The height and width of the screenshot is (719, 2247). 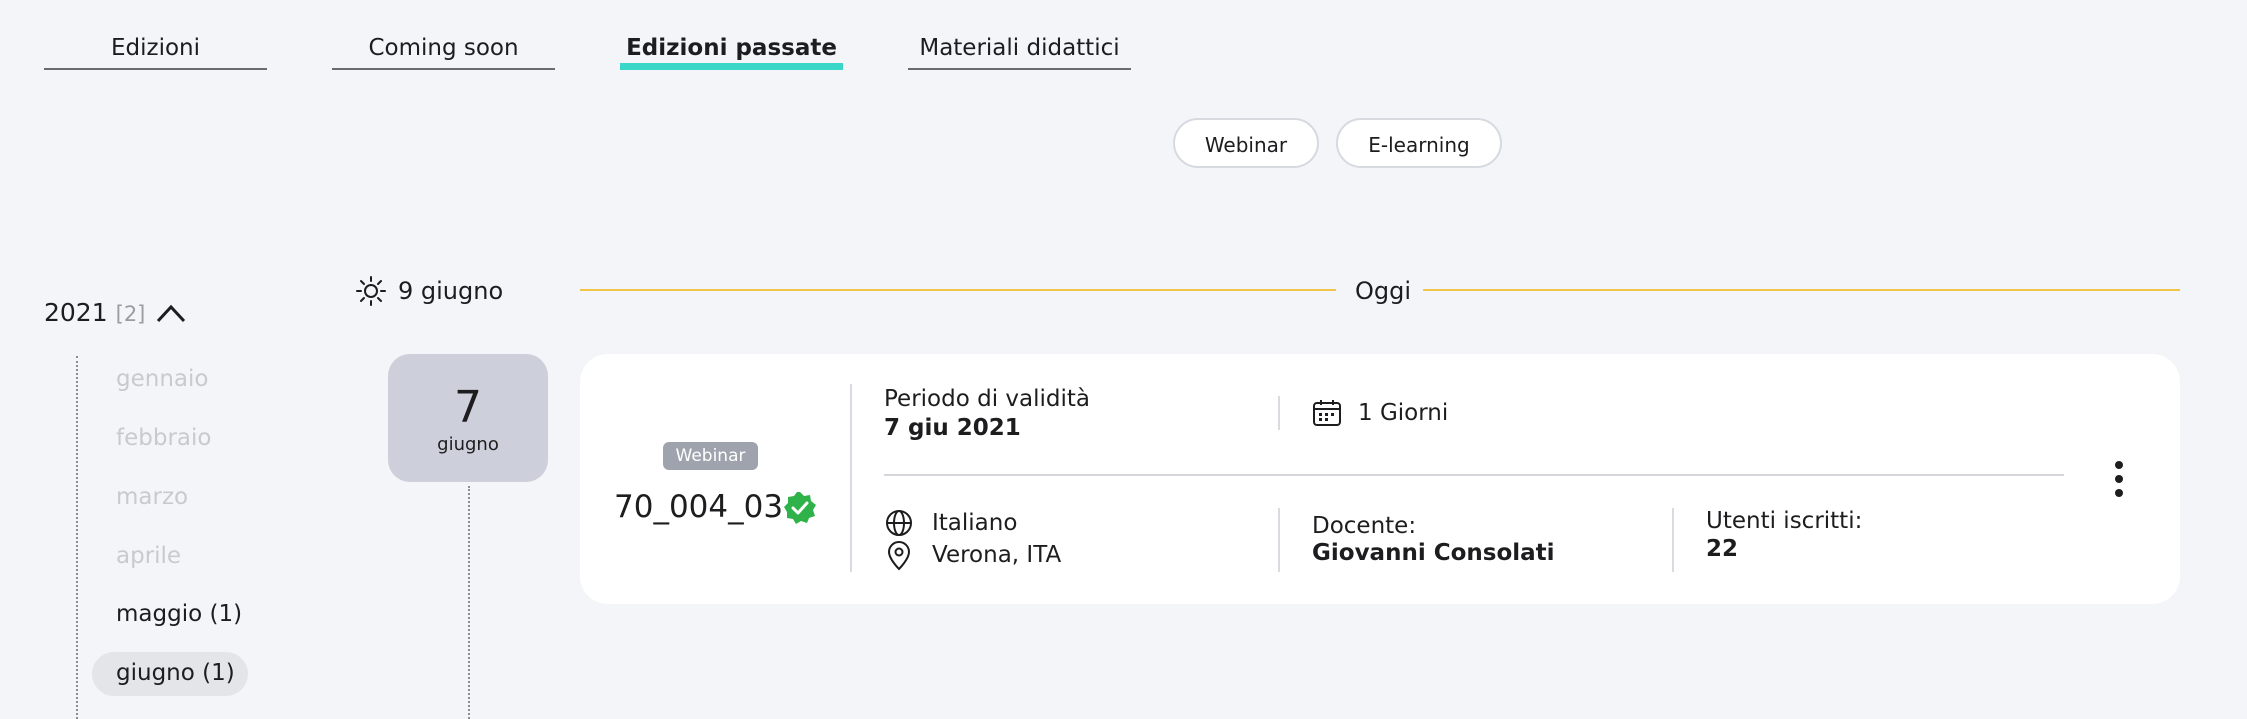 What do you see at coordinates (1419, 143) in the screenshot?
I see `filter-elearning-chip: E-learning` at bounding box center [1419, 143].